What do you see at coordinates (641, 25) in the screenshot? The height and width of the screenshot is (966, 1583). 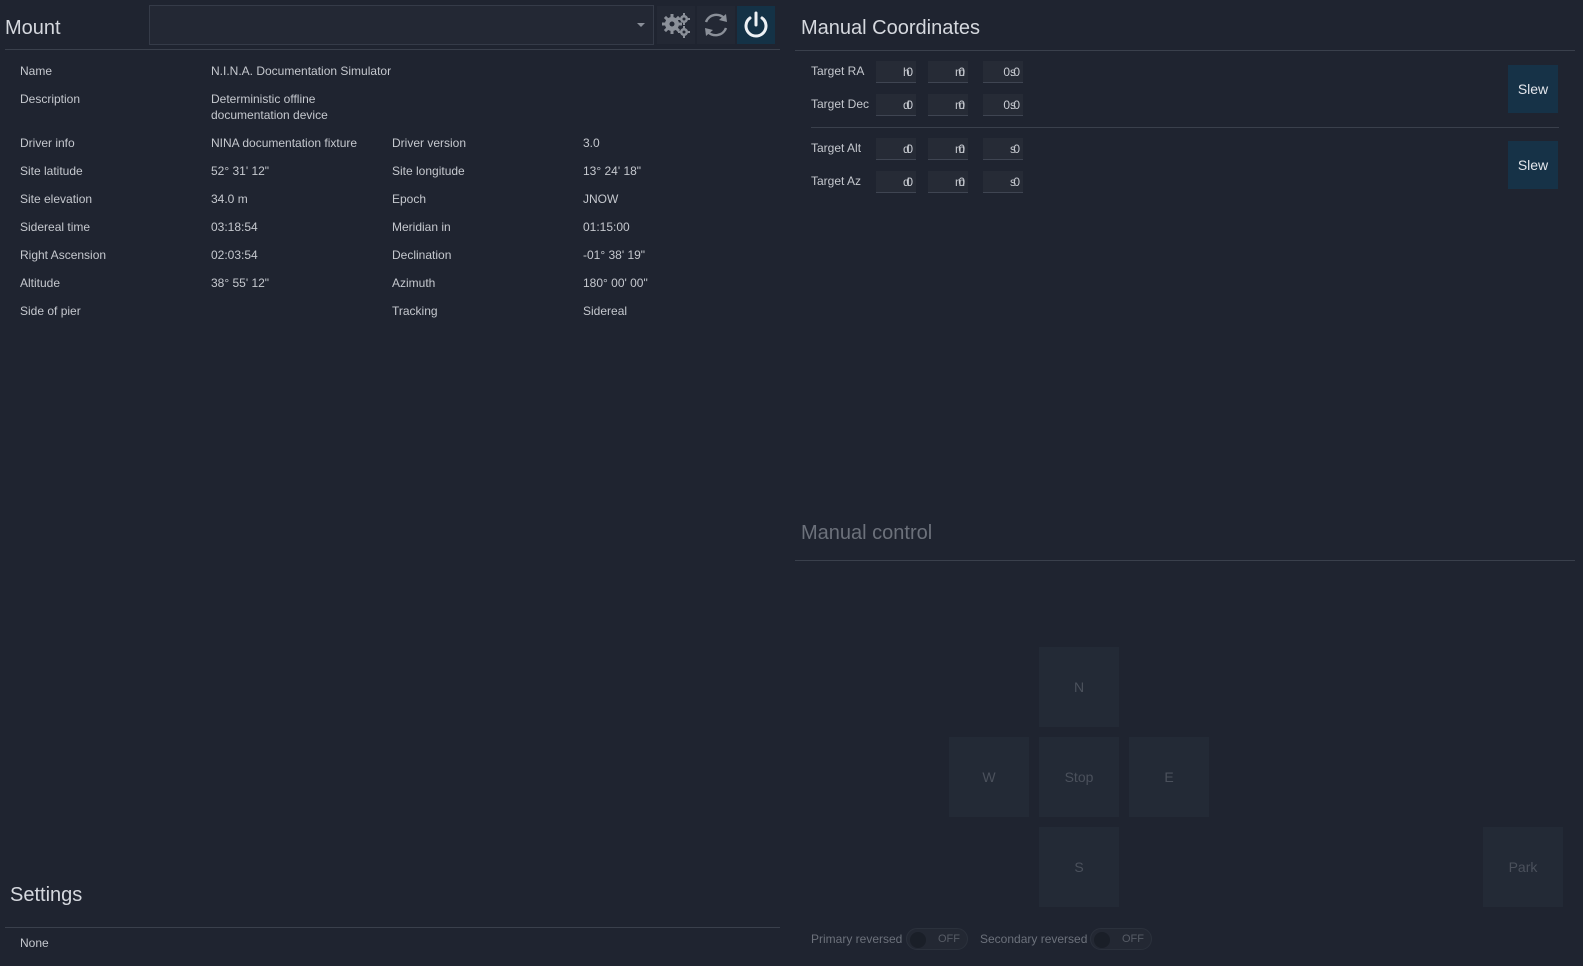 I see `chevron-down-icon` at bounding box center [641, 25].